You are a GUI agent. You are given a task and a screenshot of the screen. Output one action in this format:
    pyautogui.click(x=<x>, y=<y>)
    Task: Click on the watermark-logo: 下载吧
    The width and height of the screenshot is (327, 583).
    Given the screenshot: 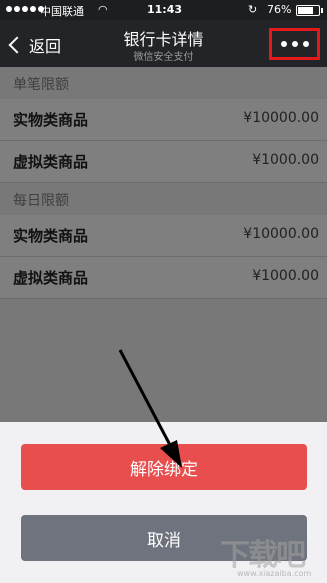 What is the action you would take?
    pyautogui.click(x=263, y=555)
    